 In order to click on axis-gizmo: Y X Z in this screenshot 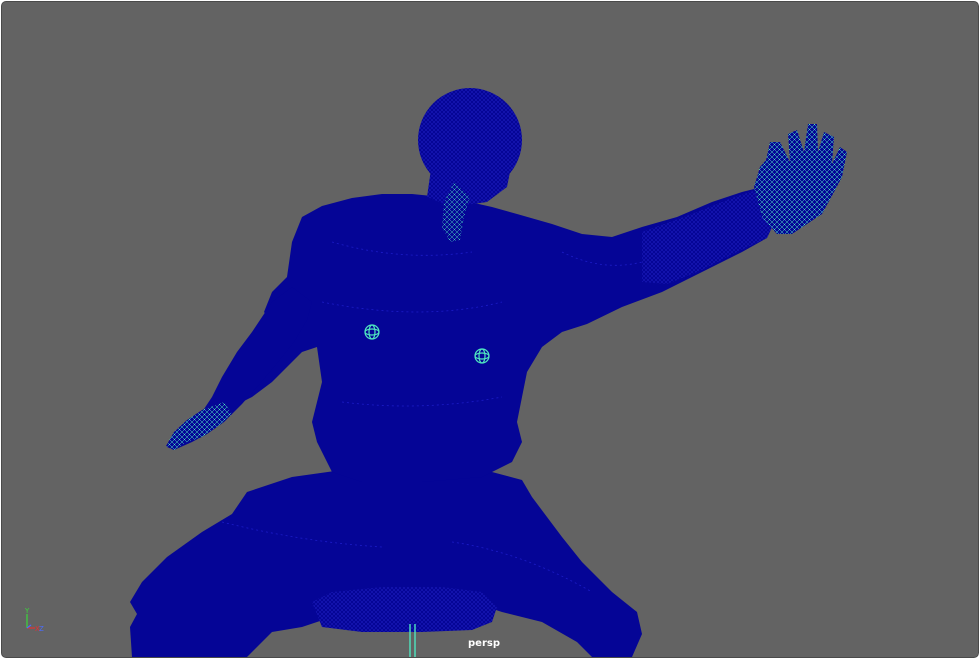, I will do `click(34, 620)`.